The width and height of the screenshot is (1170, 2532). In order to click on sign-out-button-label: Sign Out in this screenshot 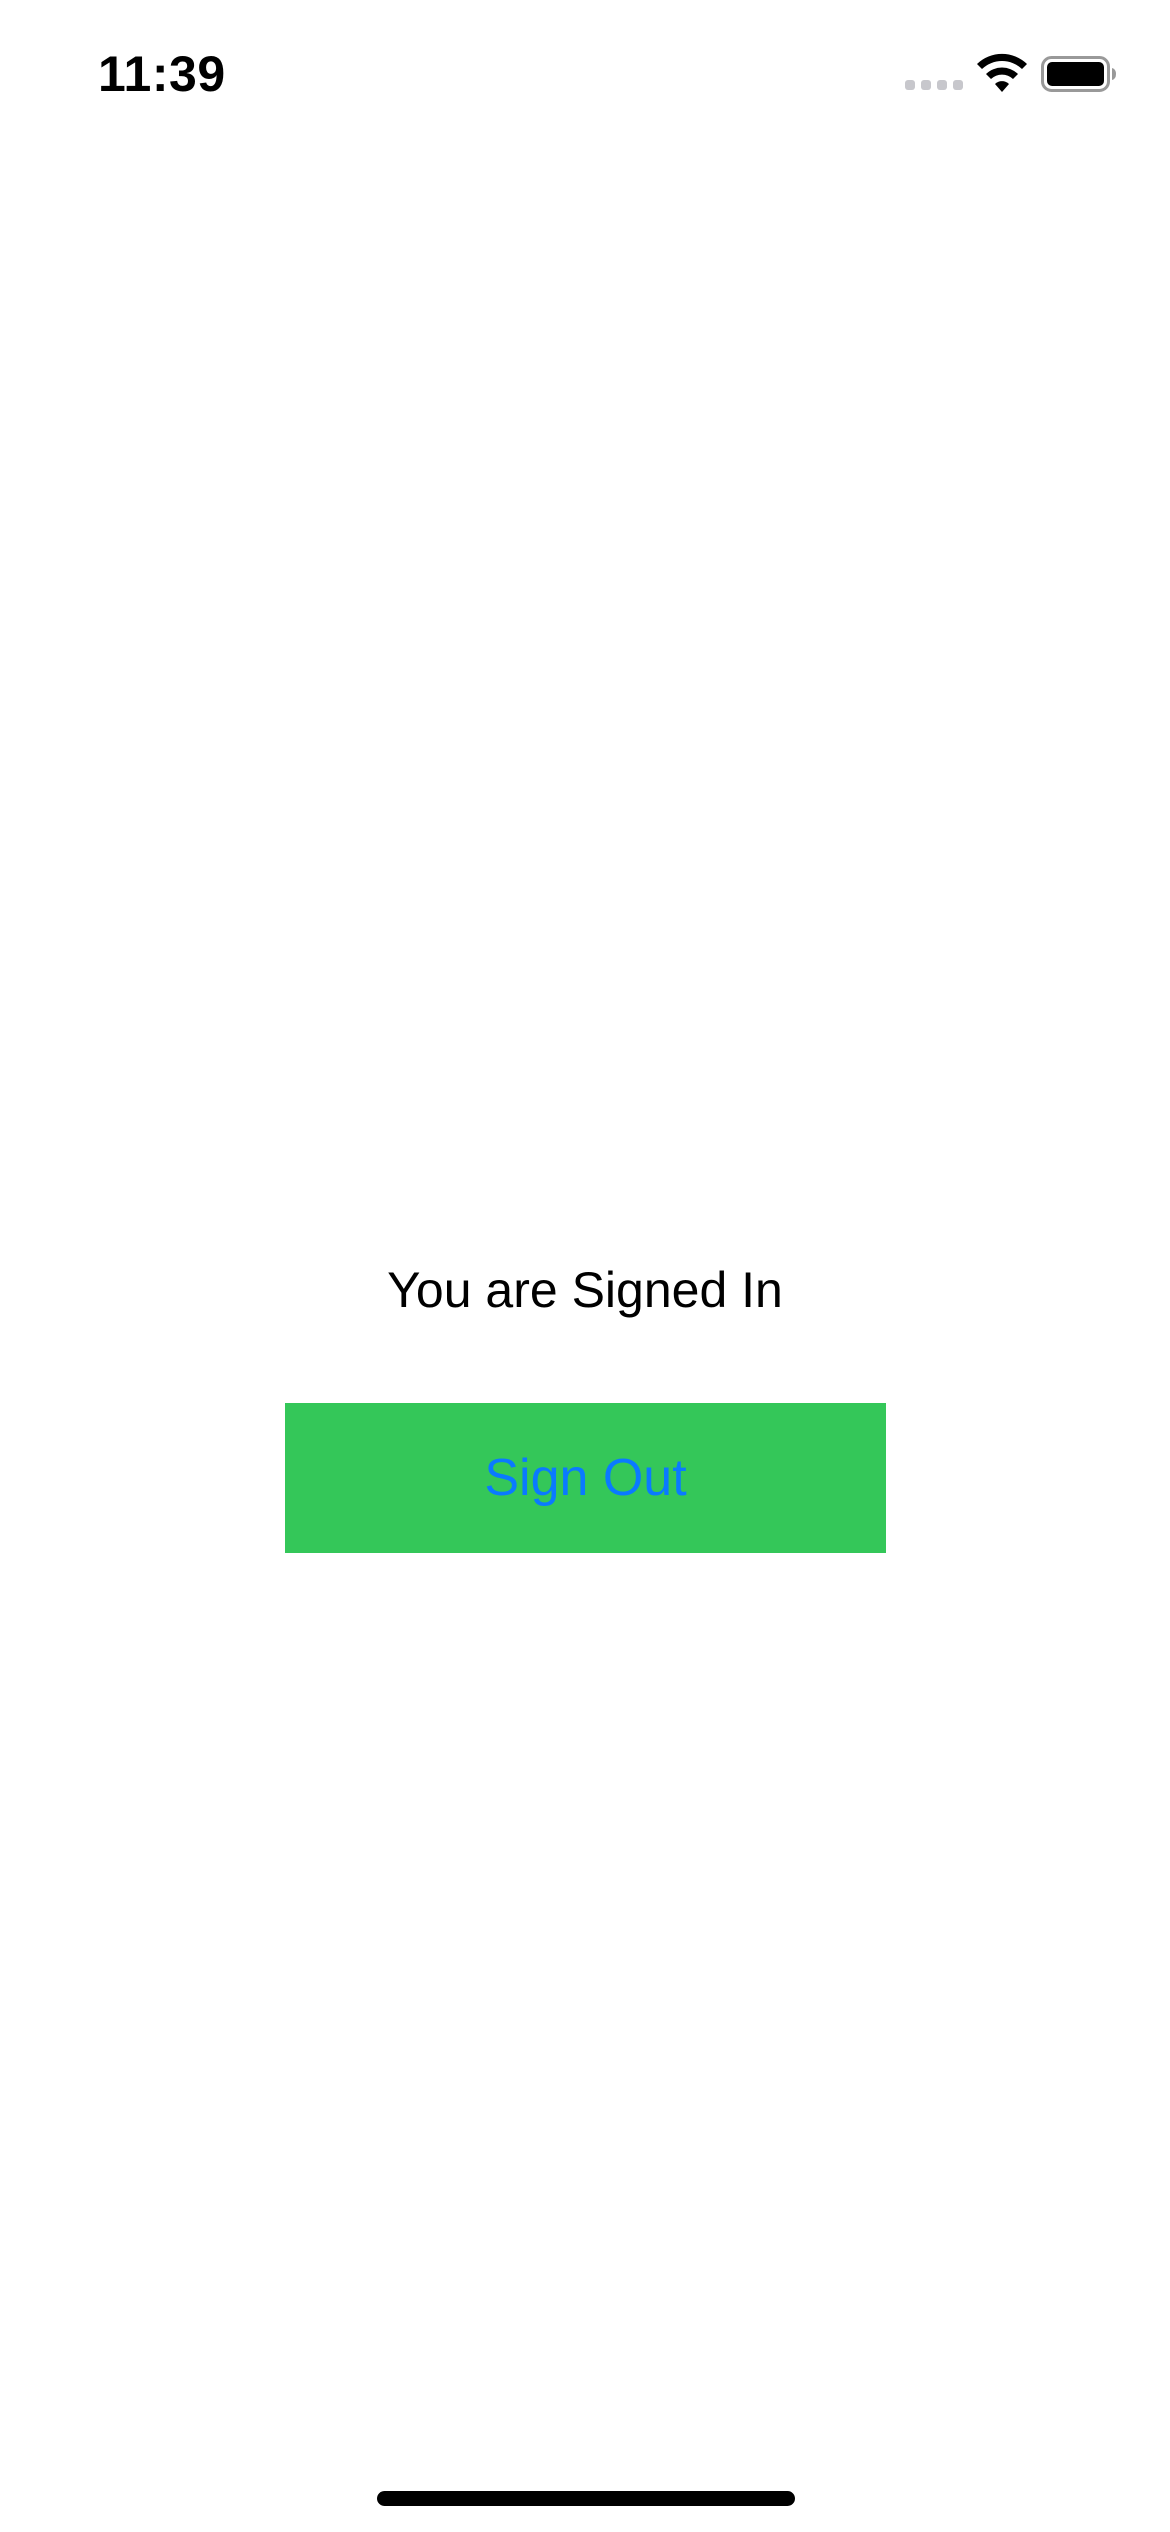, I will do `click(585, 1478)`.